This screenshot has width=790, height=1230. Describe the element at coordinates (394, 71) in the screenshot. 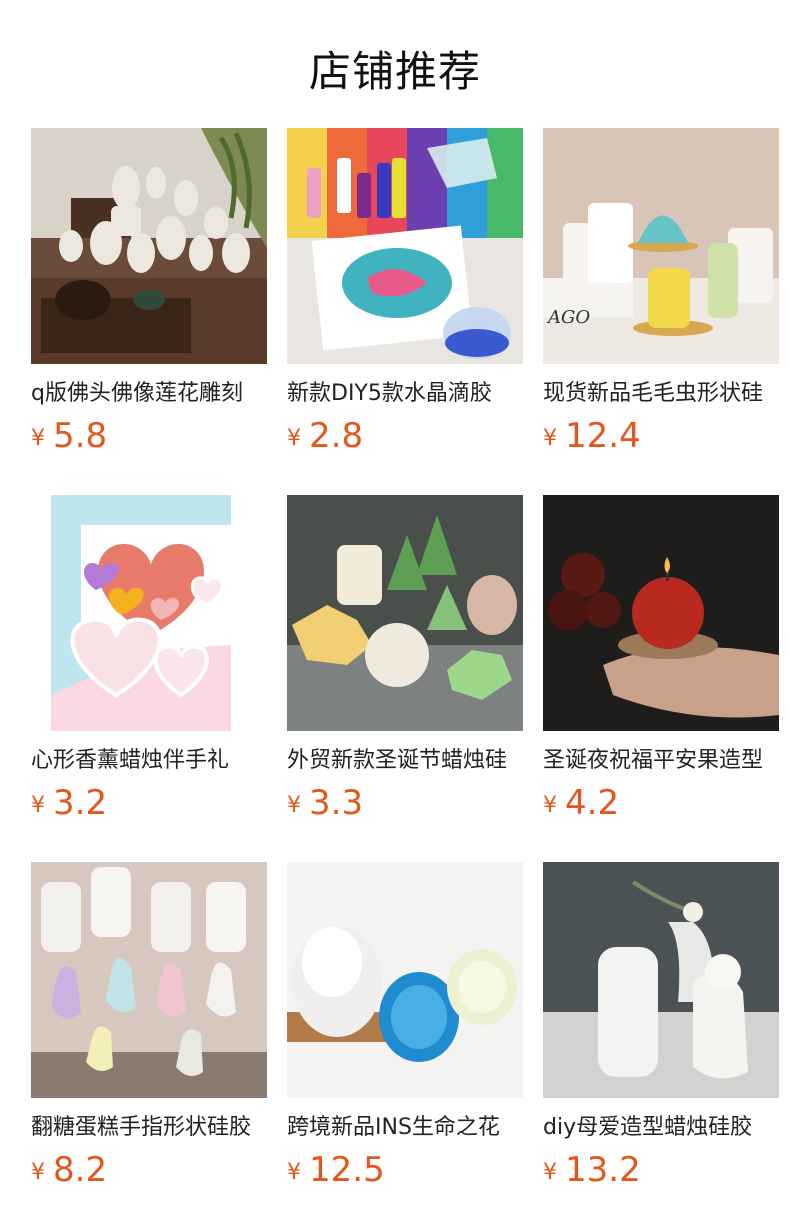

I see `page-title: 店铺推荐` at that location.